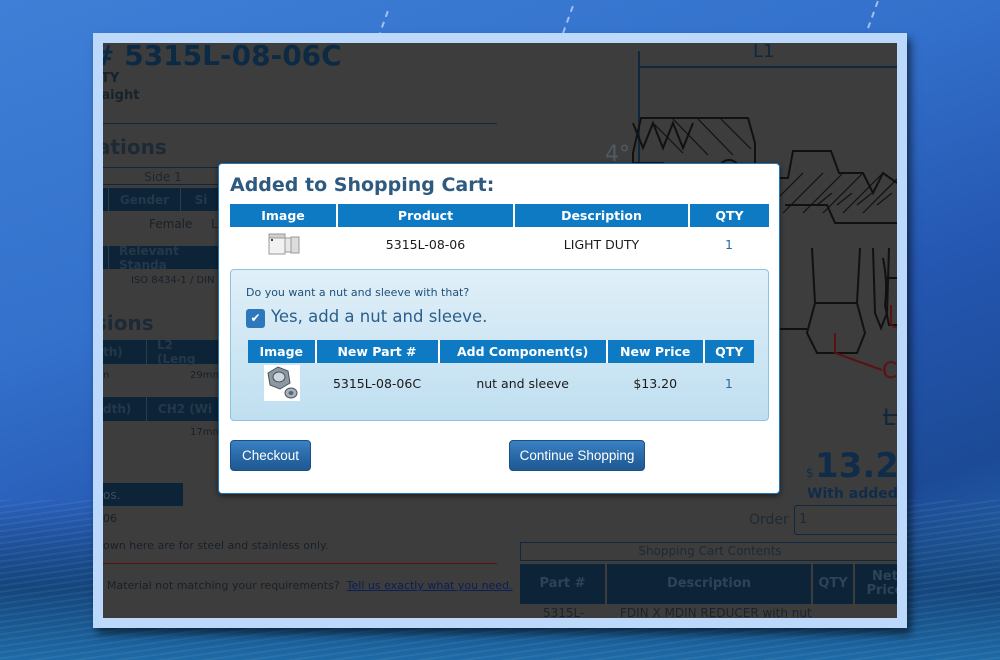 The width and height of the screenshot is (1000, 660). Describe the element at coordinates (222, 57) in the screenshot. I see `product-title: # 5315L-08-06C` at that location.